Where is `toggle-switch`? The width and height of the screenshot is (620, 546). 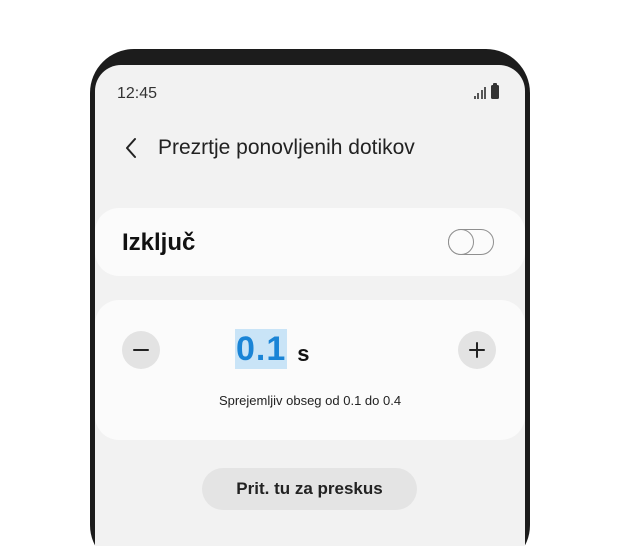
toggle-switch is located at coordinates (470, 241).